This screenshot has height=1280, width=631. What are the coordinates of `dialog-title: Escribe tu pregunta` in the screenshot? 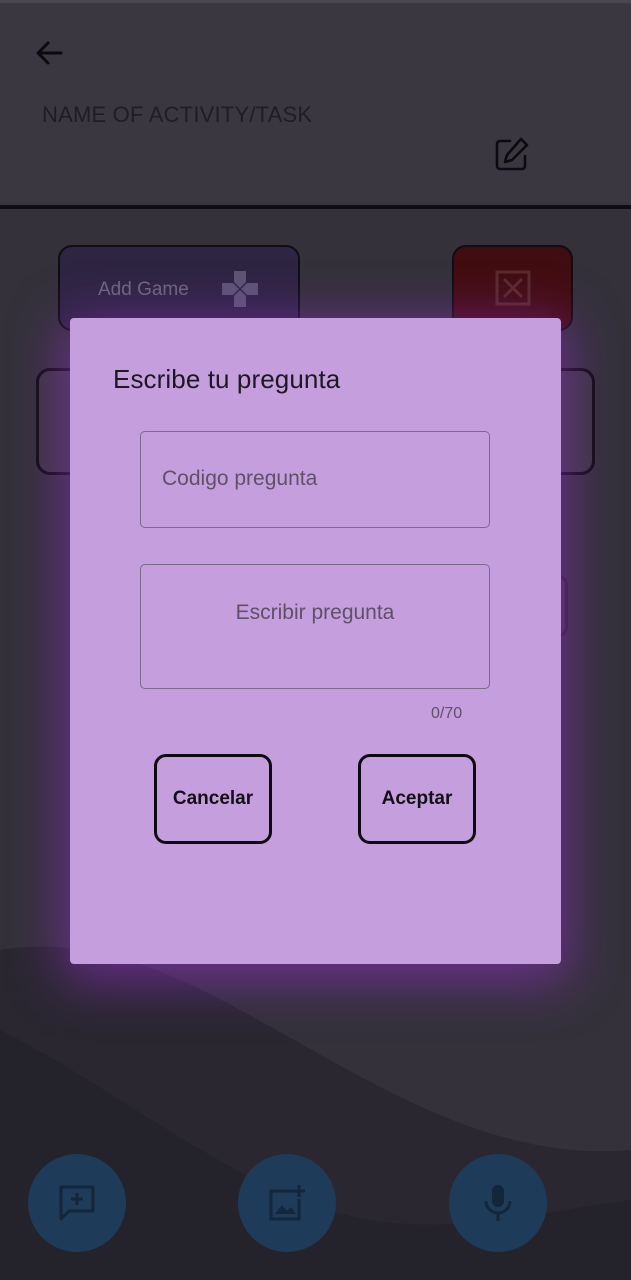 It's located at (227, 379).